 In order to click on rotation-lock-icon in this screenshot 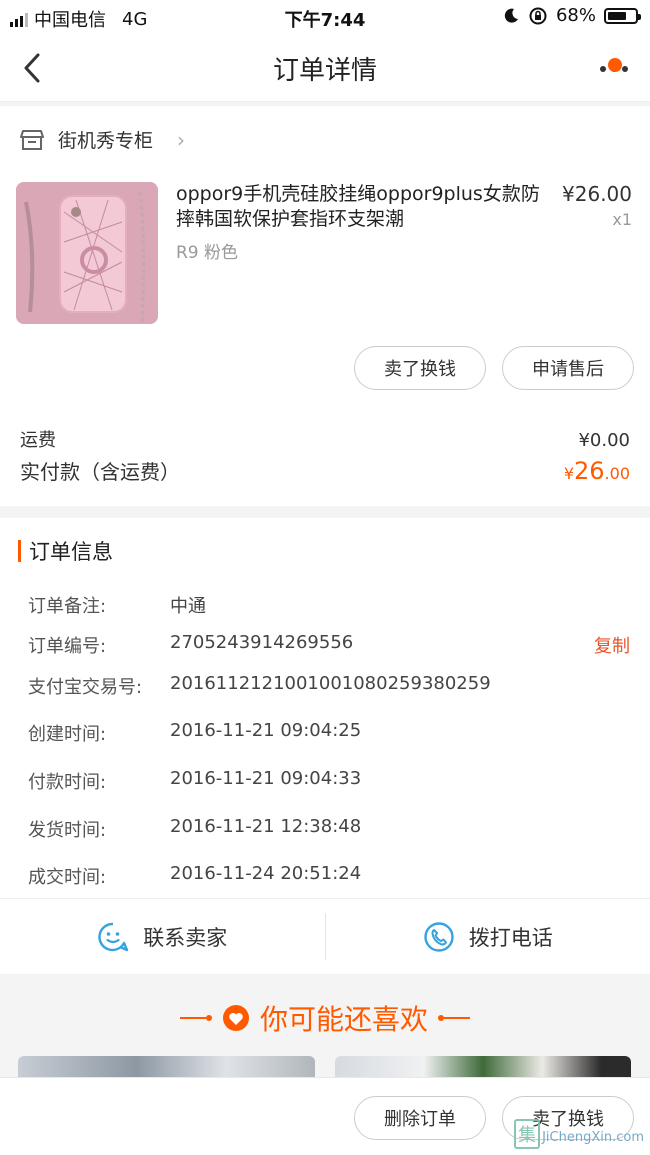, I will do `click(538, 15)`.